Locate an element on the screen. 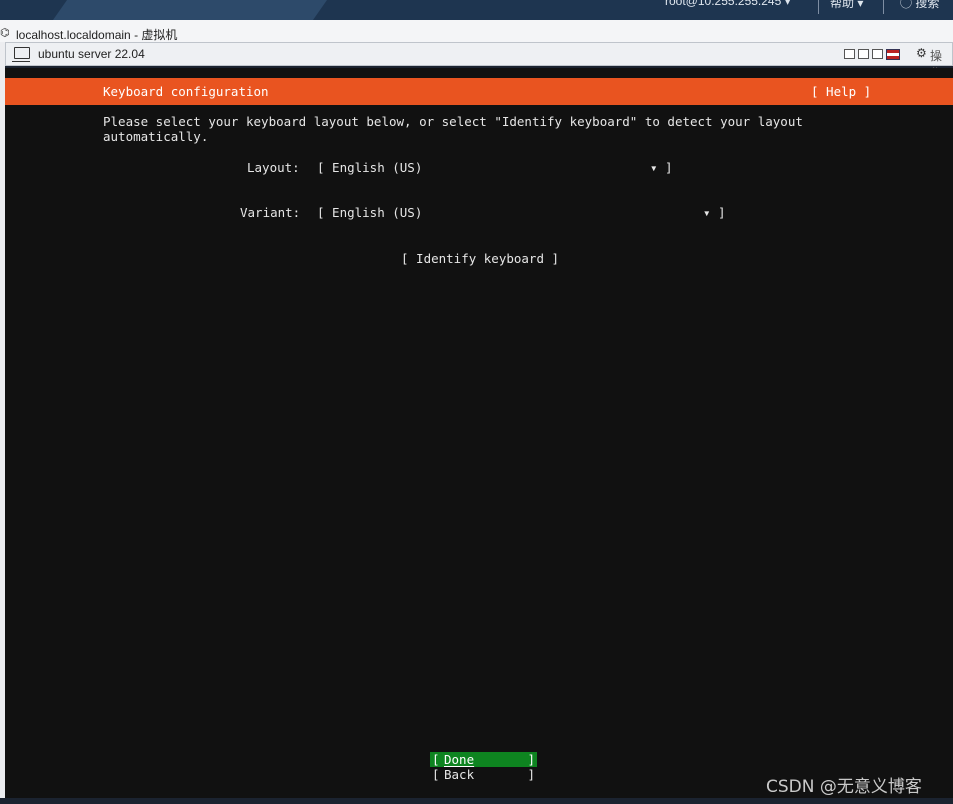 The height and width of the screenshot is (804, 953). page-title: Keyboard configuration is located at coordinates (186, 91).